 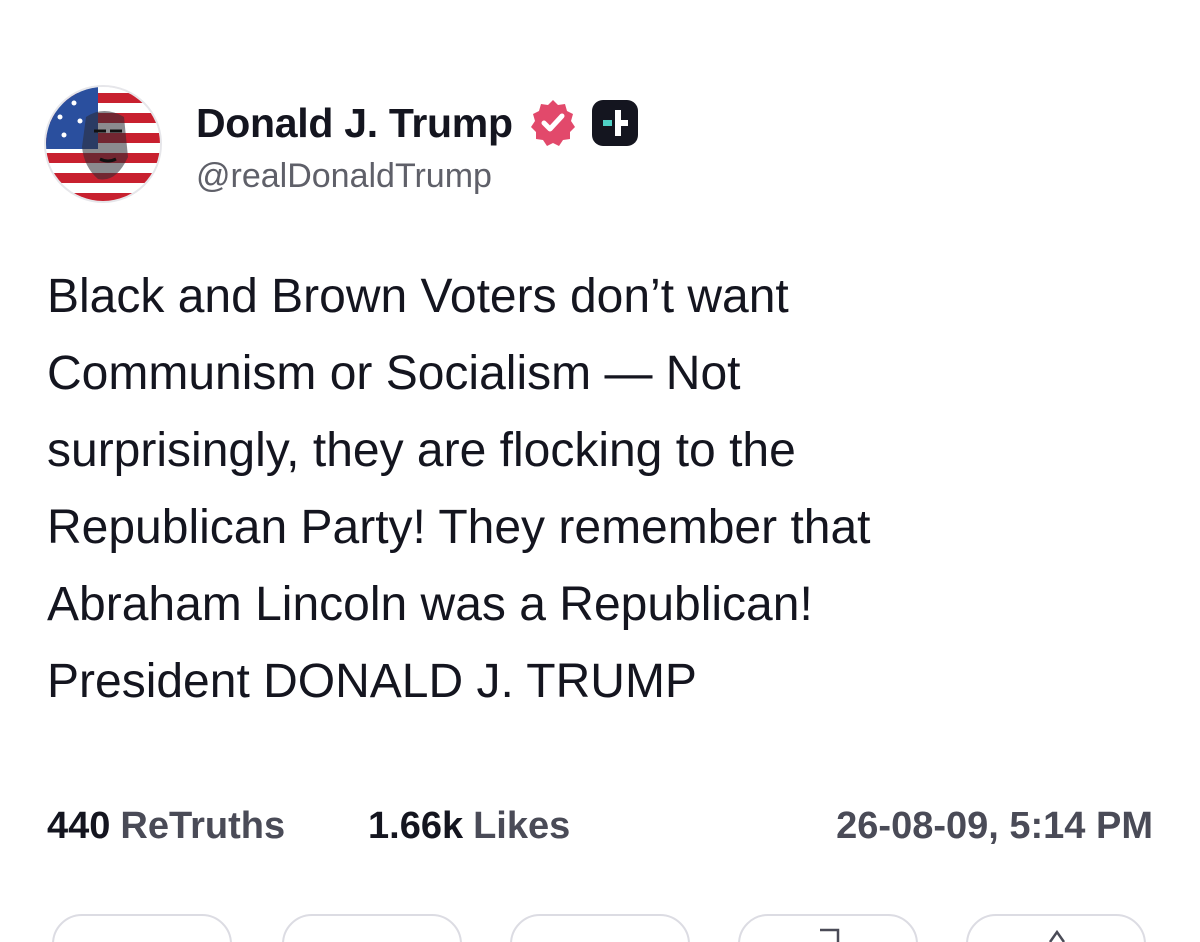 I want to click on author-name-row: Donald J. Trump, so click(x=418, y=123).